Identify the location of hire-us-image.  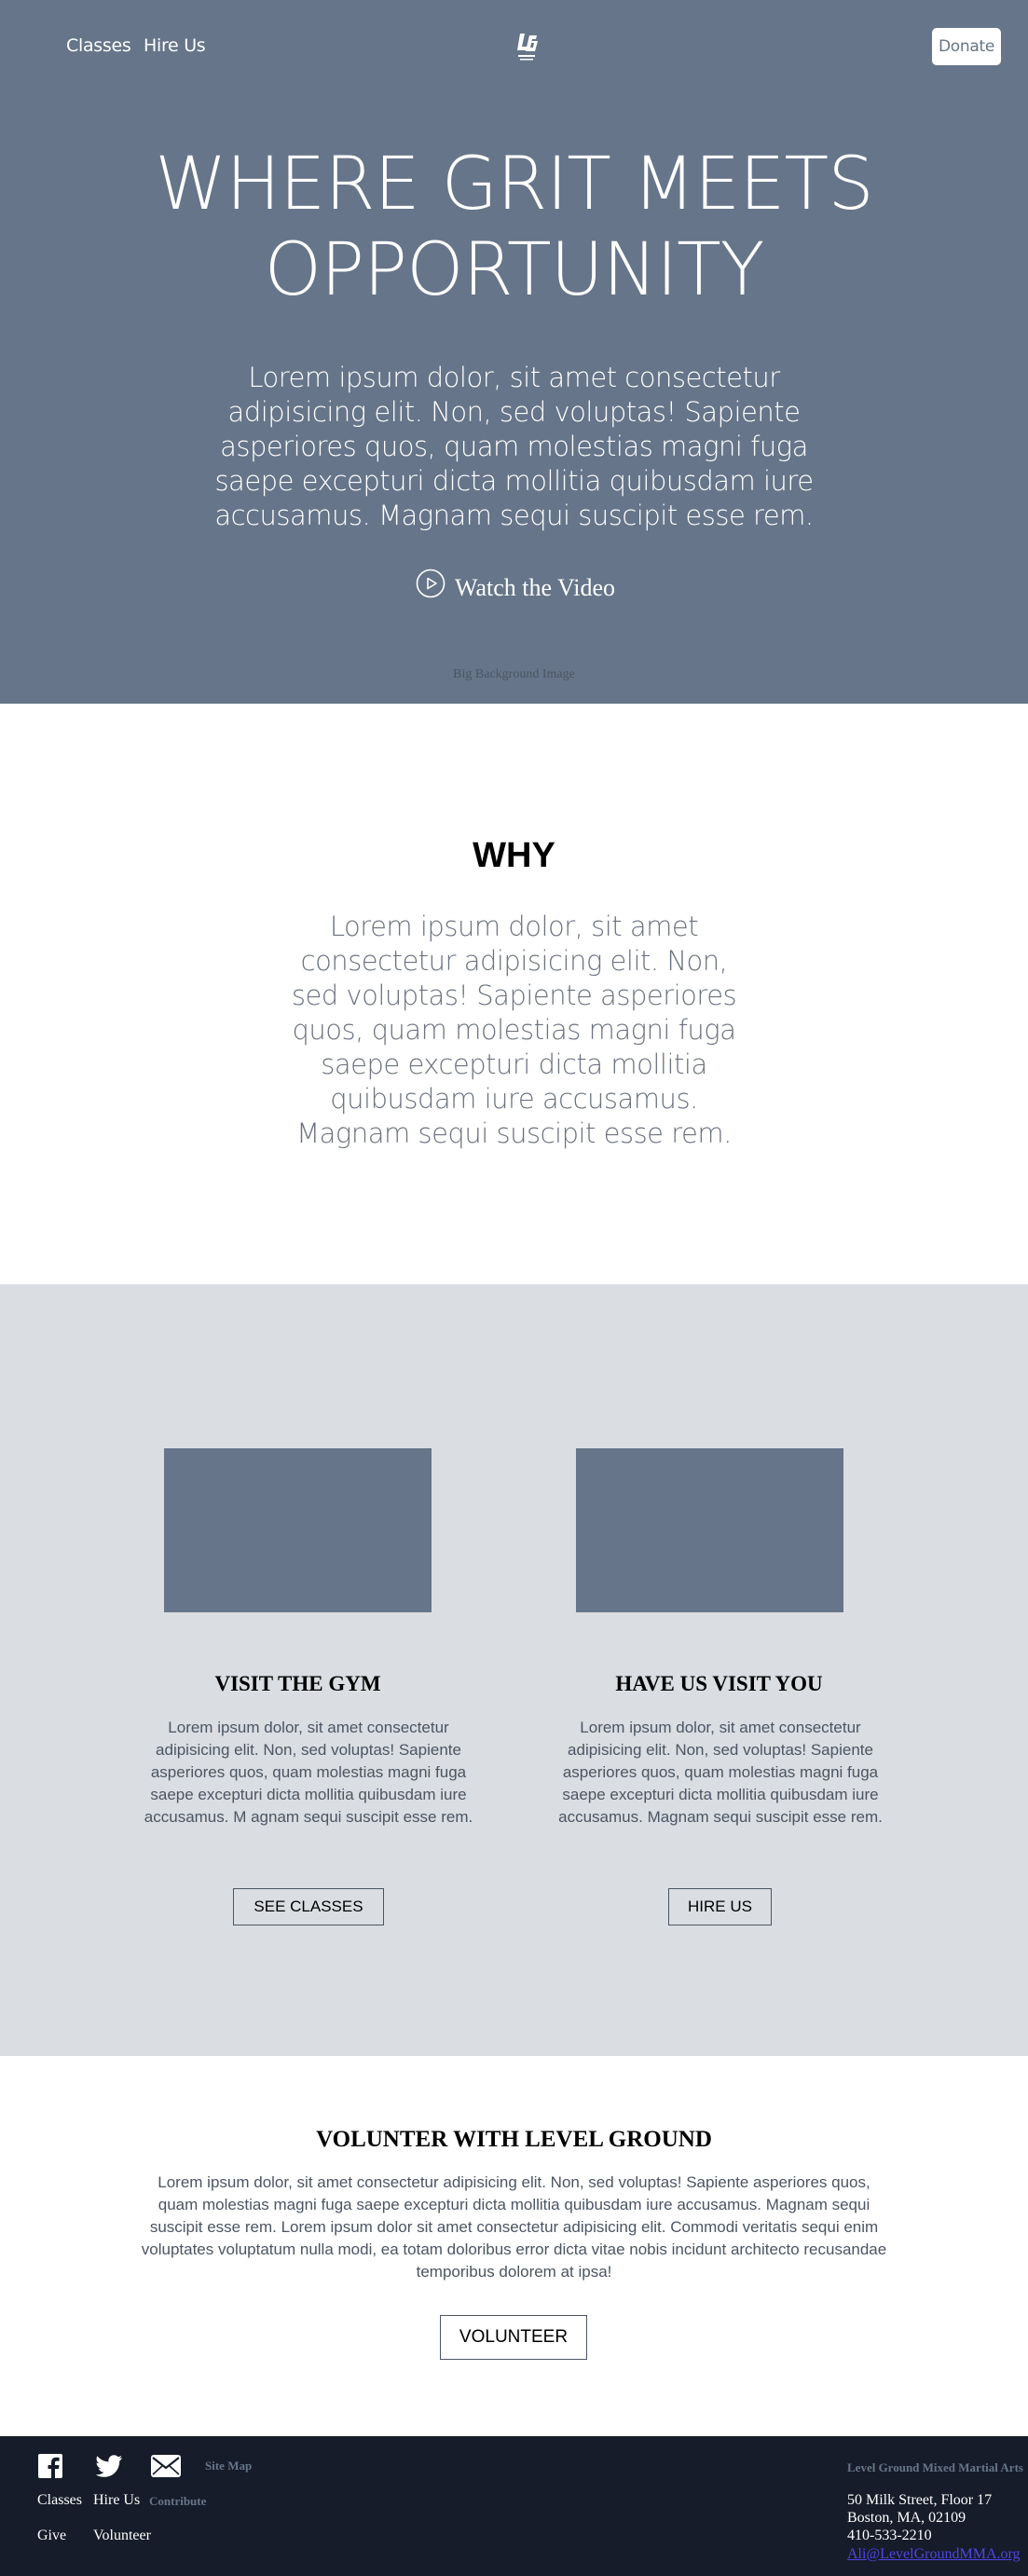
(709, 1530).